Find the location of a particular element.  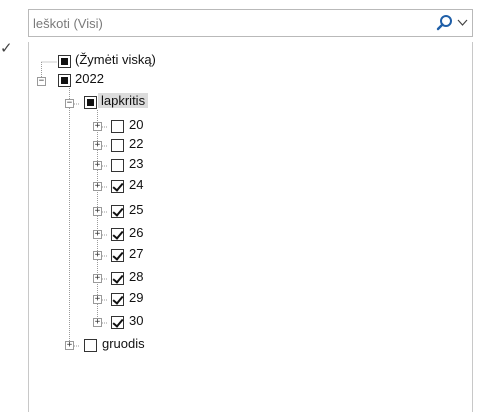

tree-item-label: 26 is located at coordinates (136, 232).